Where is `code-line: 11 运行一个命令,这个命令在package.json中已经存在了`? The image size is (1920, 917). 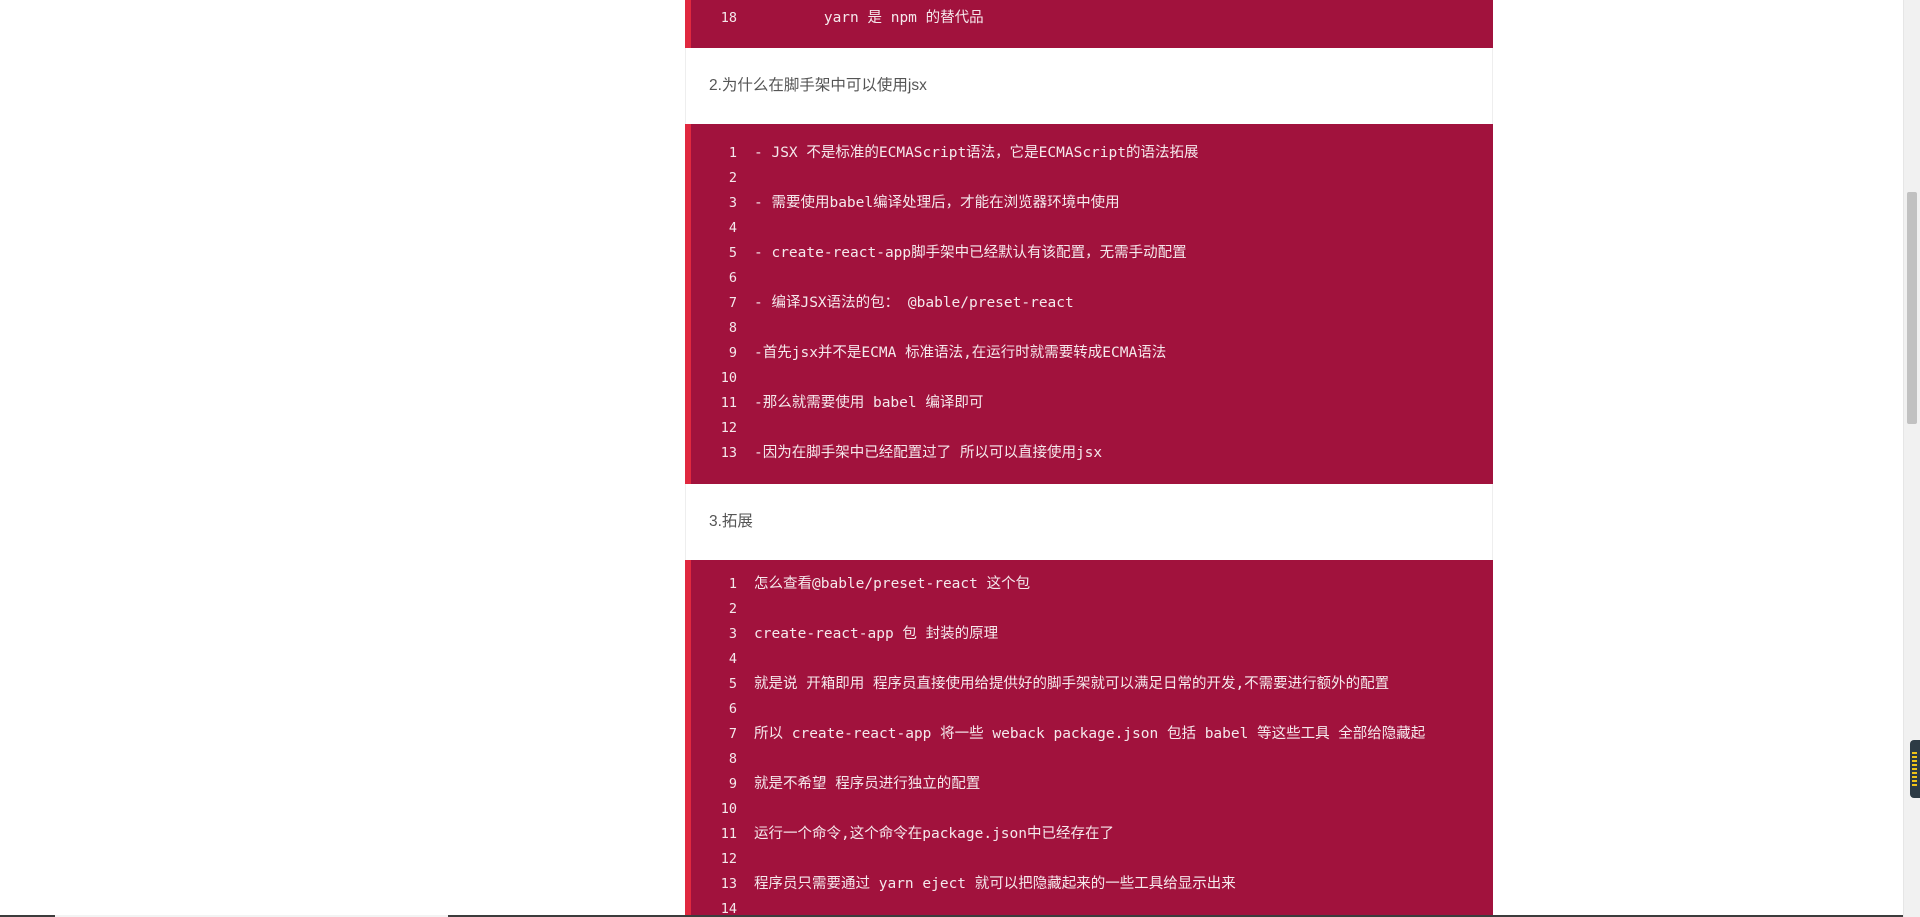
code-line: 11 运行一个命令,这个命令在package.json中已经存在了 is located at coordinates (1092, 834).